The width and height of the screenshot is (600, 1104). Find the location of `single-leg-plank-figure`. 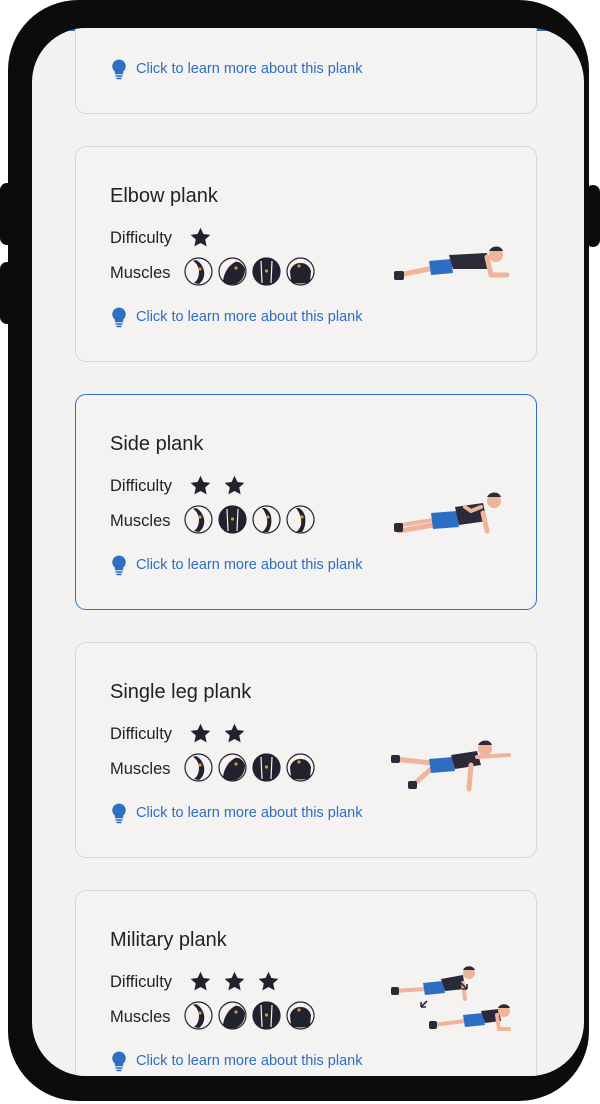

single-leg-plank-figure is located at coordinates (451, 766).